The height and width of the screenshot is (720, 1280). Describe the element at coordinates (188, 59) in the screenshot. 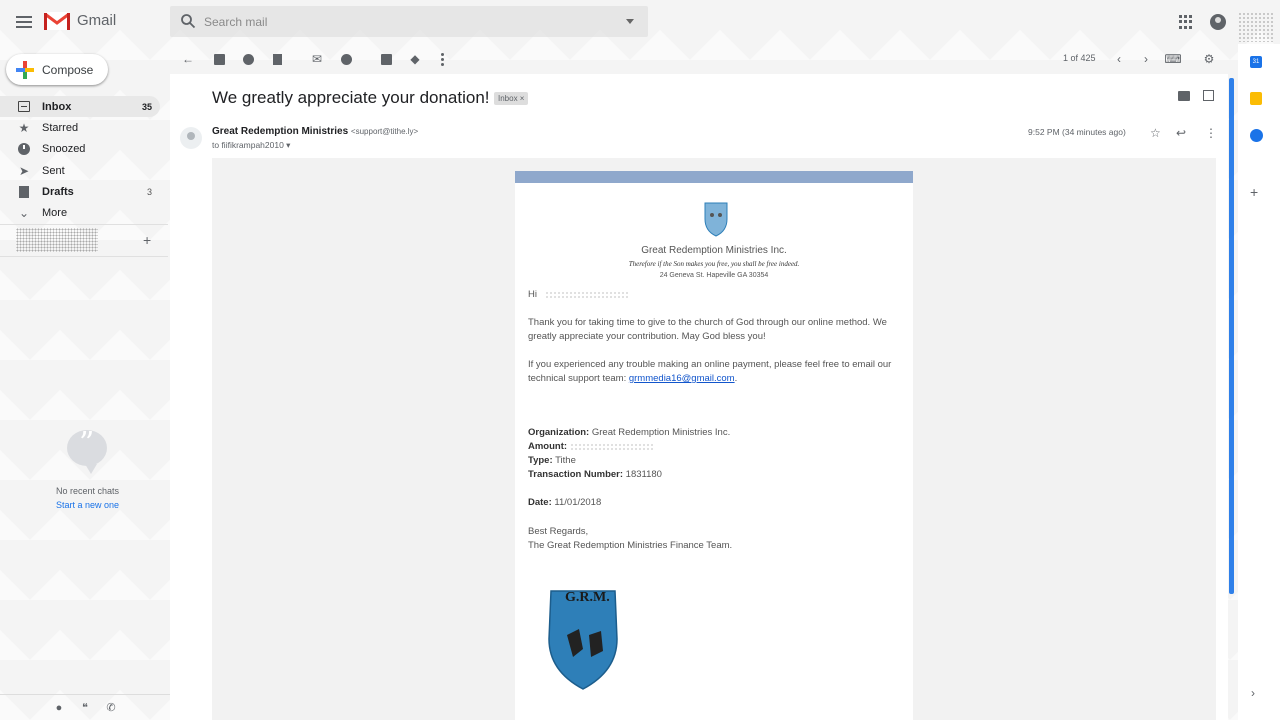

I see `back-arrow-icon: ←` at that location.